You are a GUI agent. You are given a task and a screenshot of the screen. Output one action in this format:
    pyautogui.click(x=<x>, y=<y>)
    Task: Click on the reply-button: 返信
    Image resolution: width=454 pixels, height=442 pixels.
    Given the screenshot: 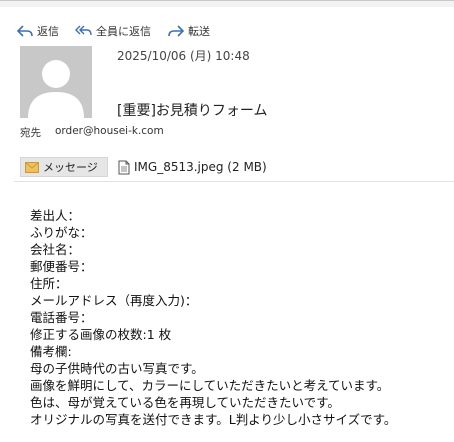 What is the action you would take?
    pyautogui.click(x=37, y=31)
    